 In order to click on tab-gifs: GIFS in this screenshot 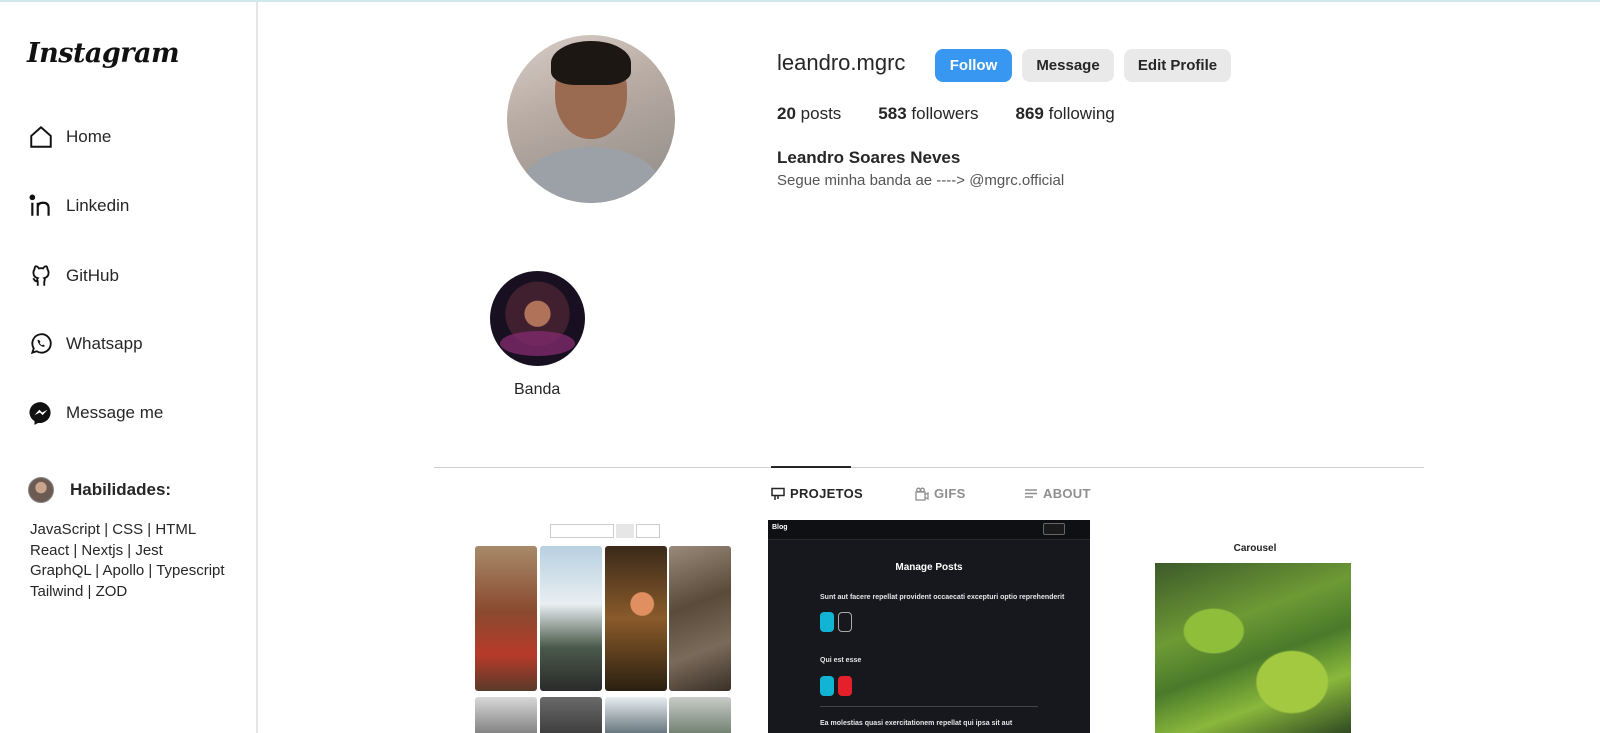, I will do `click(940, 493)`.